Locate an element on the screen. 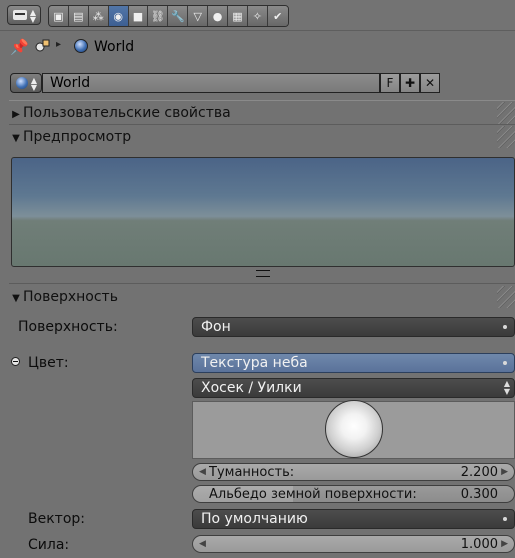 The width and height of the screenshot is (515, 558). wrench-icon: 🔧 is located at coordinates (177, 16).